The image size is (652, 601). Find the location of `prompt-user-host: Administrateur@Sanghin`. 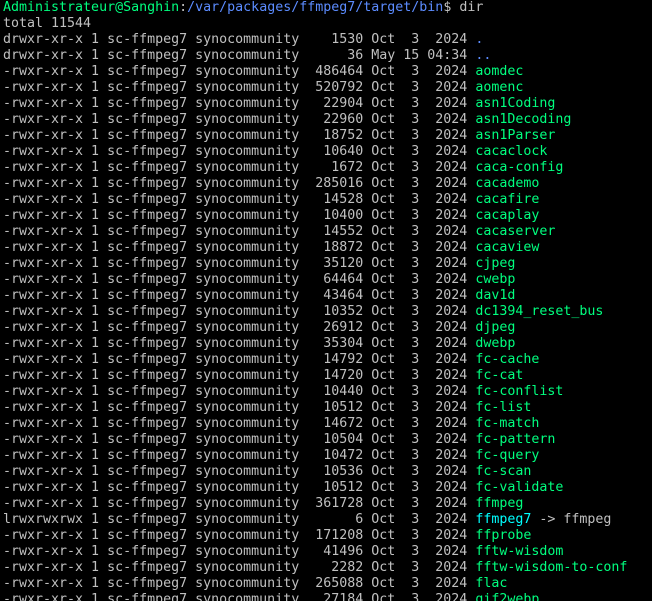

prompt-user-host: Administrateur@Sanghin is located at coordinates (91, 7).